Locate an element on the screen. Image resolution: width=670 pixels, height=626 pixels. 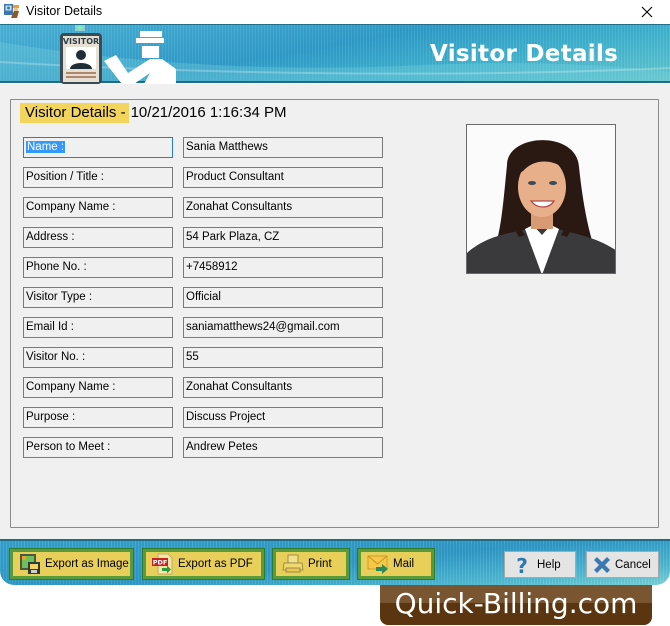
banner-title: Visitor Details is located at coordinates (524, 54).